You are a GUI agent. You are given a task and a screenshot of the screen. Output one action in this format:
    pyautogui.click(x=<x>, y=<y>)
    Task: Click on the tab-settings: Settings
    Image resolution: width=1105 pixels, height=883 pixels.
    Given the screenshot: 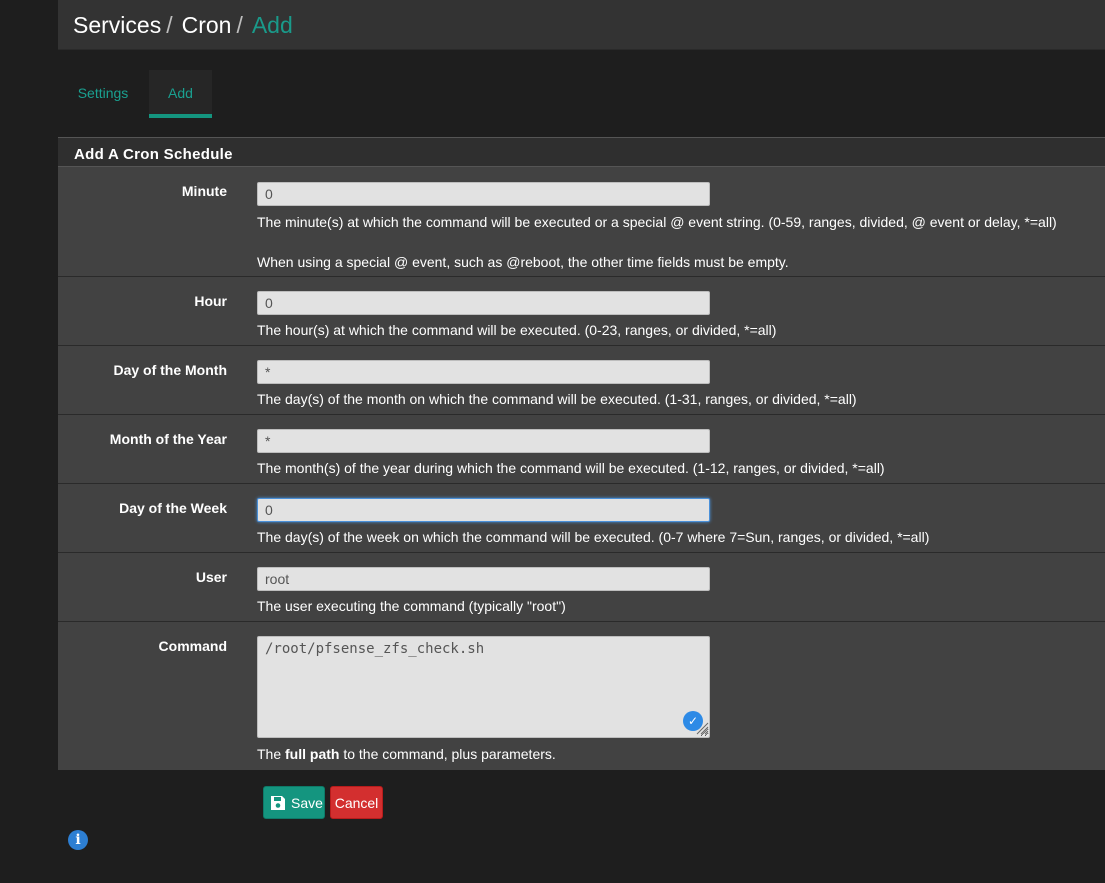 What is the action you would take?
    pyautogui.click(x=103, y=94)
    